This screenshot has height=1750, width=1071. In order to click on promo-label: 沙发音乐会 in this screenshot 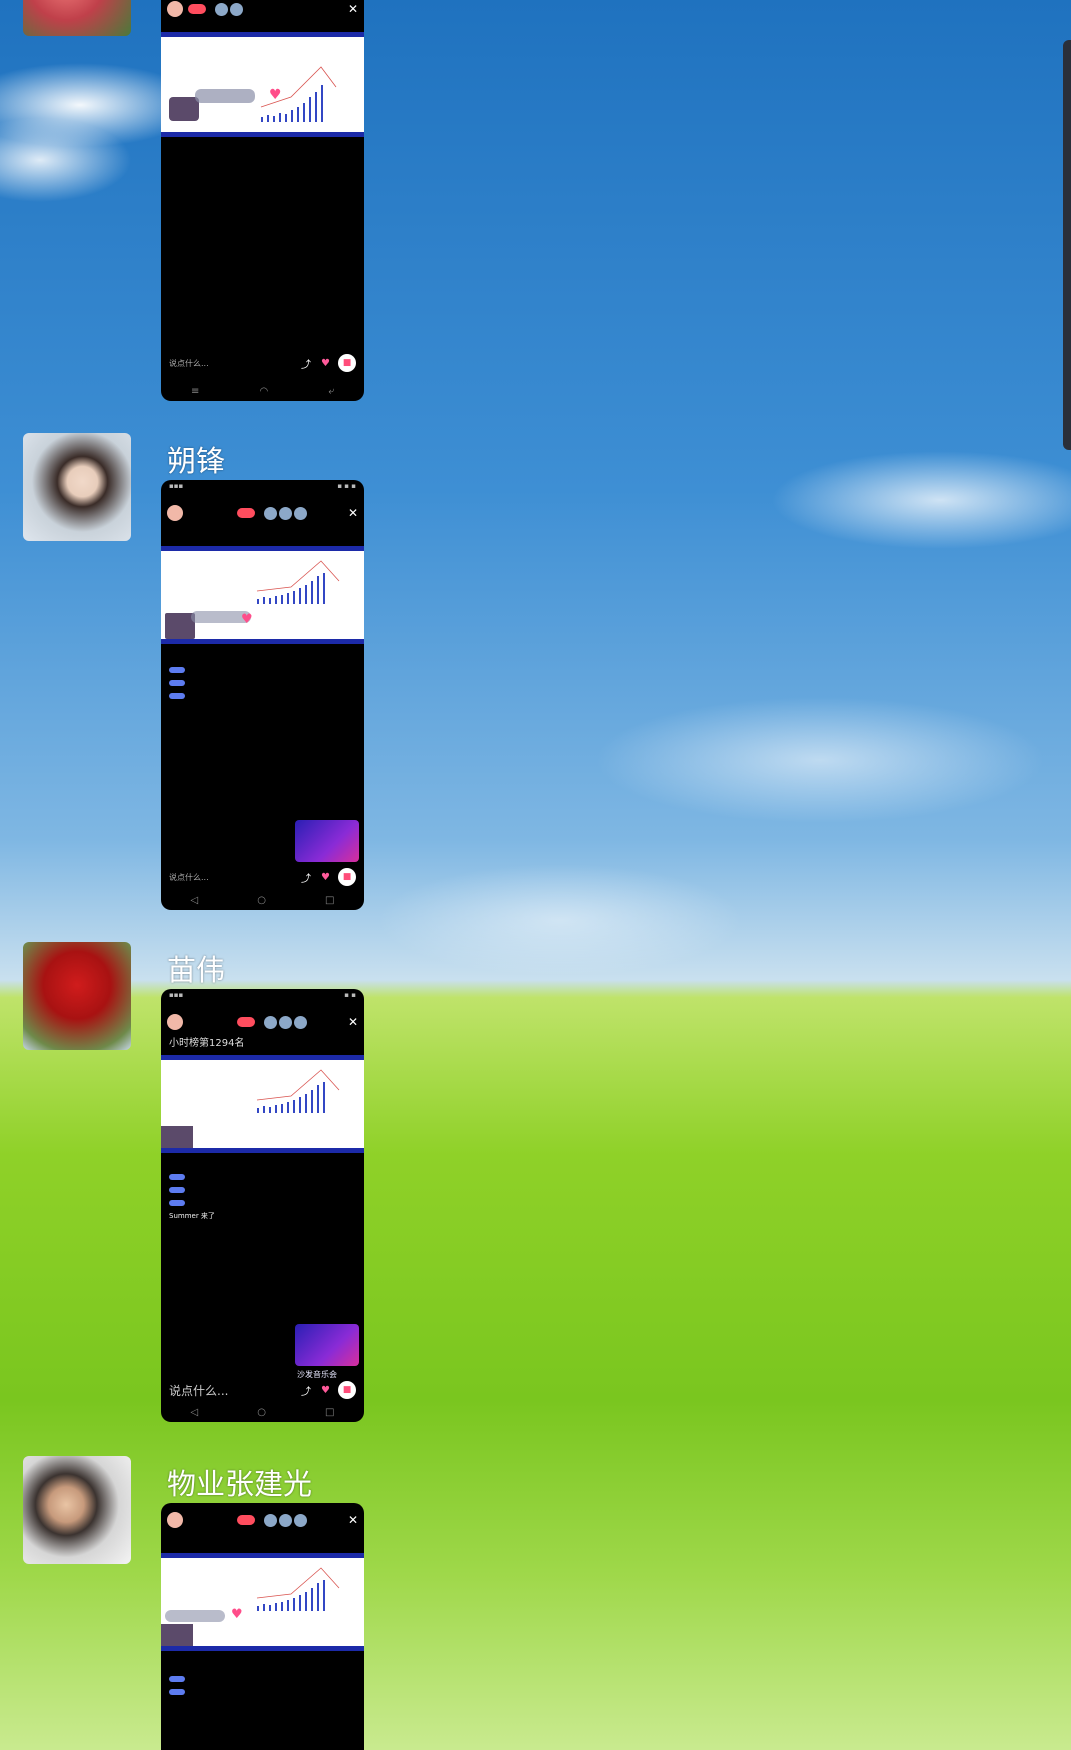, I will do `click(317, 1374)`.